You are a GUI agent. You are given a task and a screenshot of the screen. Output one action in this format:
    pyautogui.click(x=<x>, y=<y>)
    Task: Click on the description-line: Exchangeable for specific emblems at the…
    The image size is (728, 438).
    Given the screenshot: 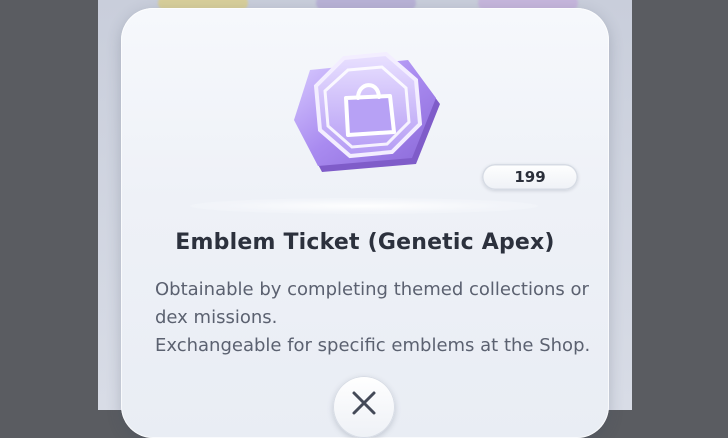 What is the action you would take?
    pyautogui.click(x=373, y=345)
    